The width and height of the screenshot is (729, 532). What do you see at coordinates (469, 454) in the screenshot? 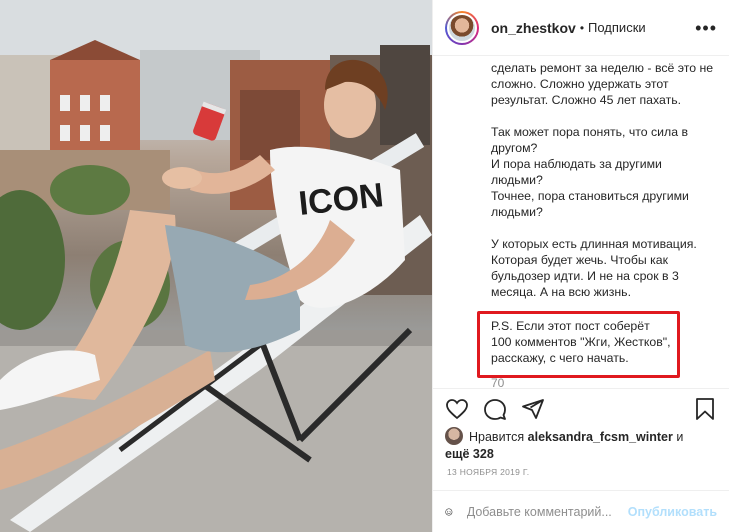
I see `likes-count-link: ещё 328` at bounding box center [469, 454].